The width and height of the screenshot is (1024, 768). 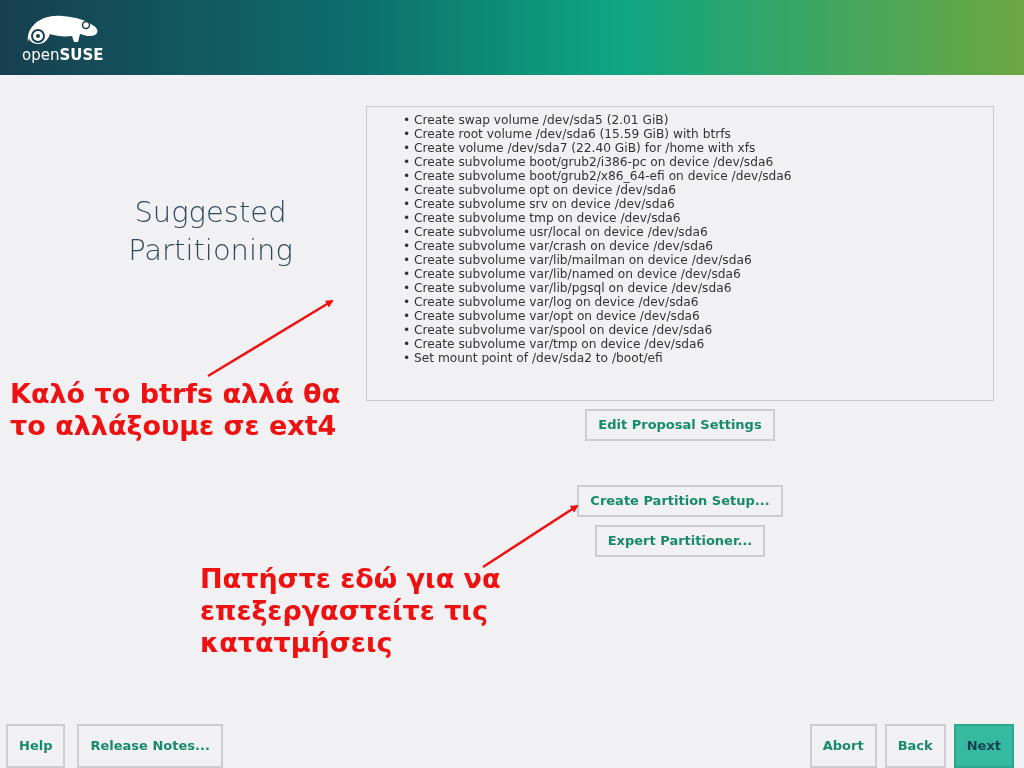 I want to click on proposal-item: • Create root volume /dev/sda6 (15.59 GiB) with btrfs, so click(x=567, y=134).